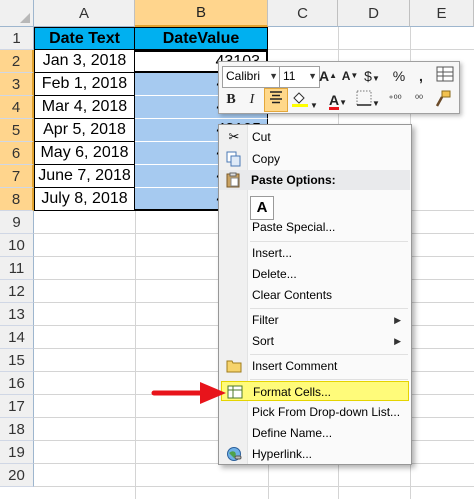 Image resolution: width=474 pixels, height=499 pixels. I want to click on row-header-18: 18, so click(17, 429).